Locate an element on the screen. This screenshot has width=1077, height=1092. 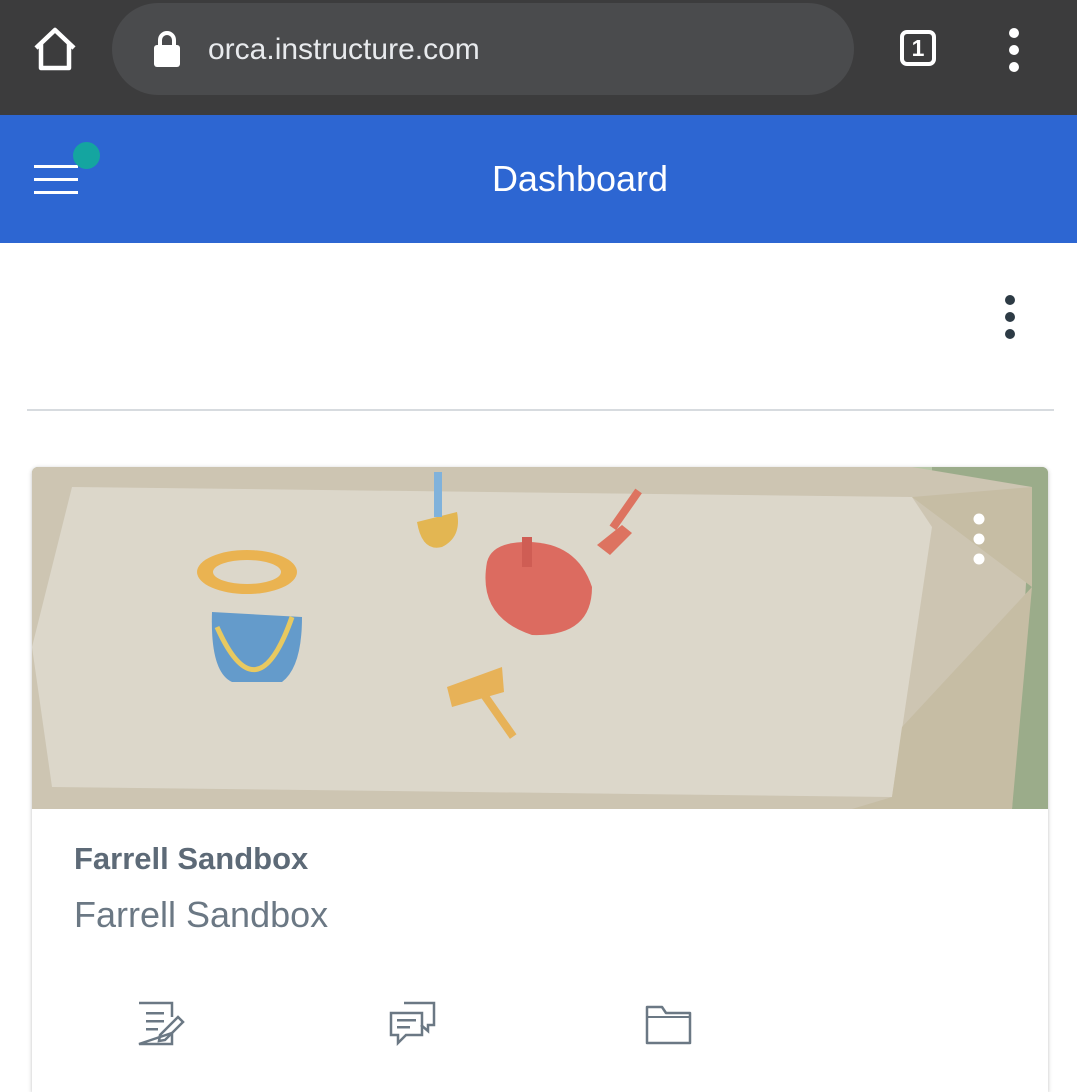
url-text: orca.instructure.com is located at coordinates (344, 50).